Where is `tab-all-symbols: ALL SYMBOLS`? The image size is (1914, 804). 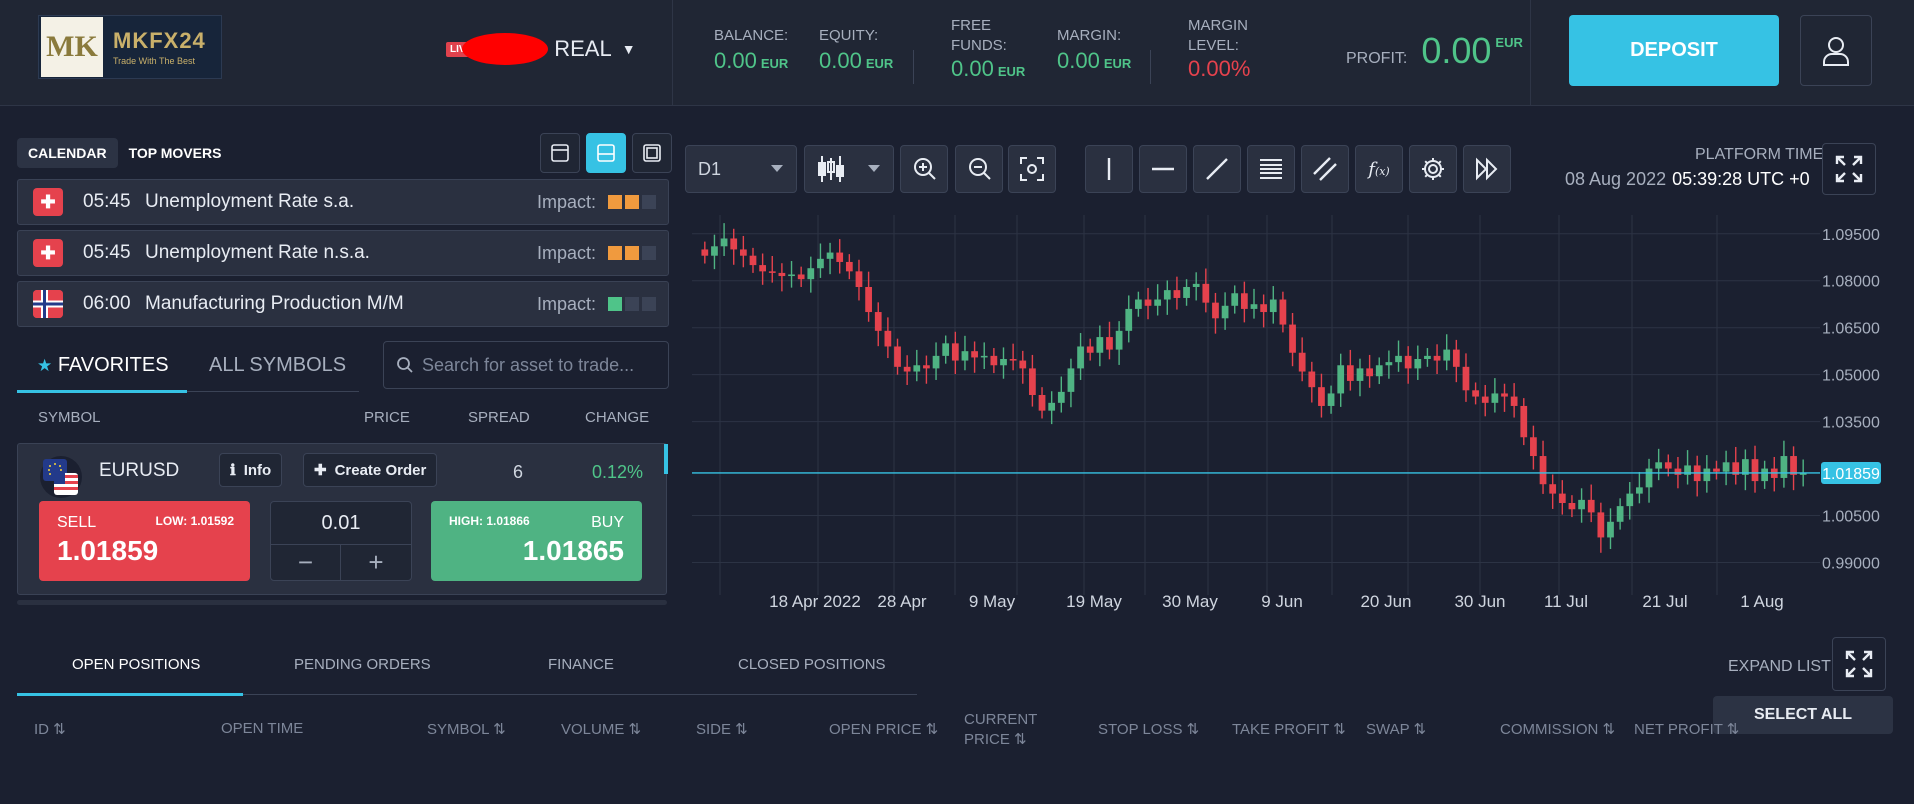 tab-all-symbols: ALL SYMBOLS is located at coordinates (277, 365).